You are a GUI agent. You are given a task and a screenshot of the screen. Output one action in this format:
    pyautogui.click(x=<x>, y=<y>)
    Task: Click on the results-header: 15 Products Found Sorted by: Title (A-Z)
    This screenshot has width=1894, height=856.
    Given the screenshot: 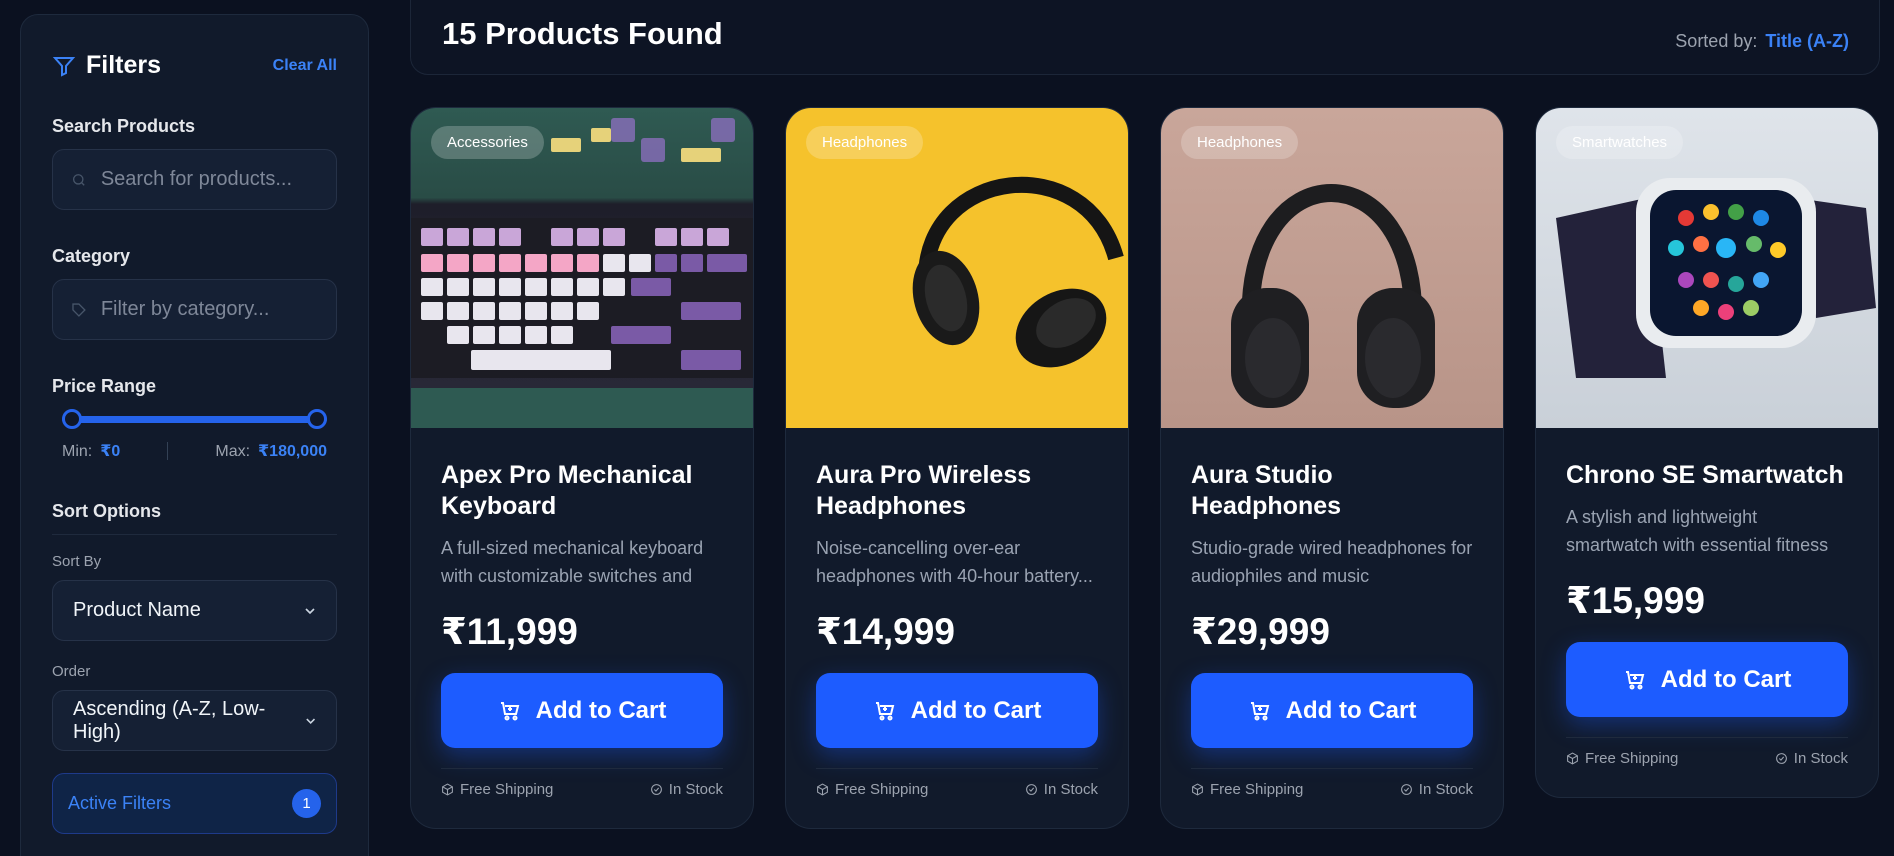 What is the action you would take?
    pyautogui.click(x=1145, y=37)
    